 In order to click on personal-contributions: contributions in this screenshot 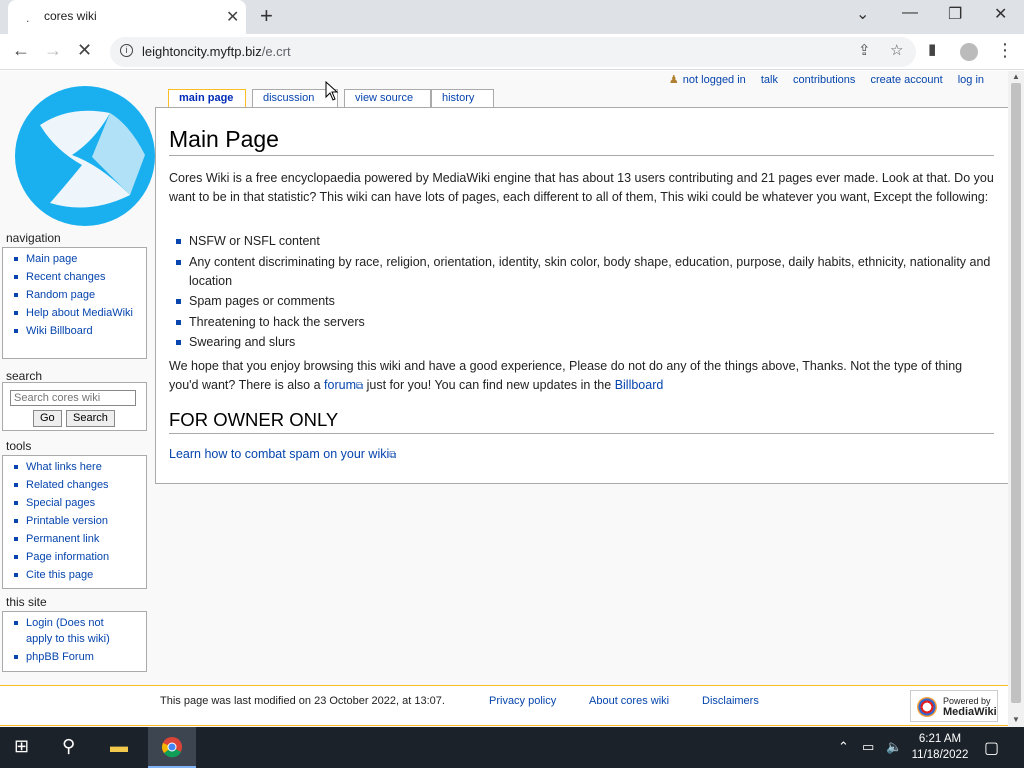, I will do `click(824, 80)`.